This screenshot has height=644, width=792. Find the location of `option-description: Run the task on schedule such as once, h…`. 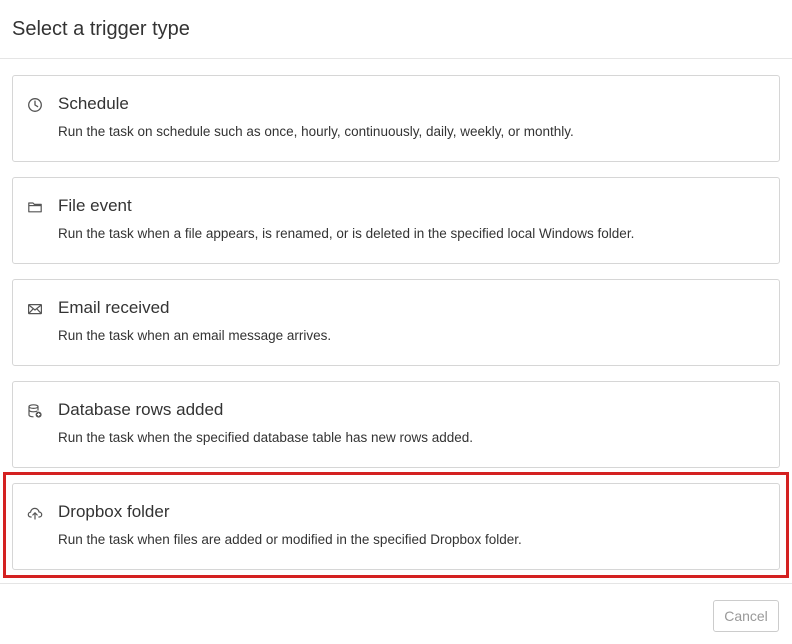

option-description: Run the task on schedule such as once, h… is located at coordinates (316, 131).